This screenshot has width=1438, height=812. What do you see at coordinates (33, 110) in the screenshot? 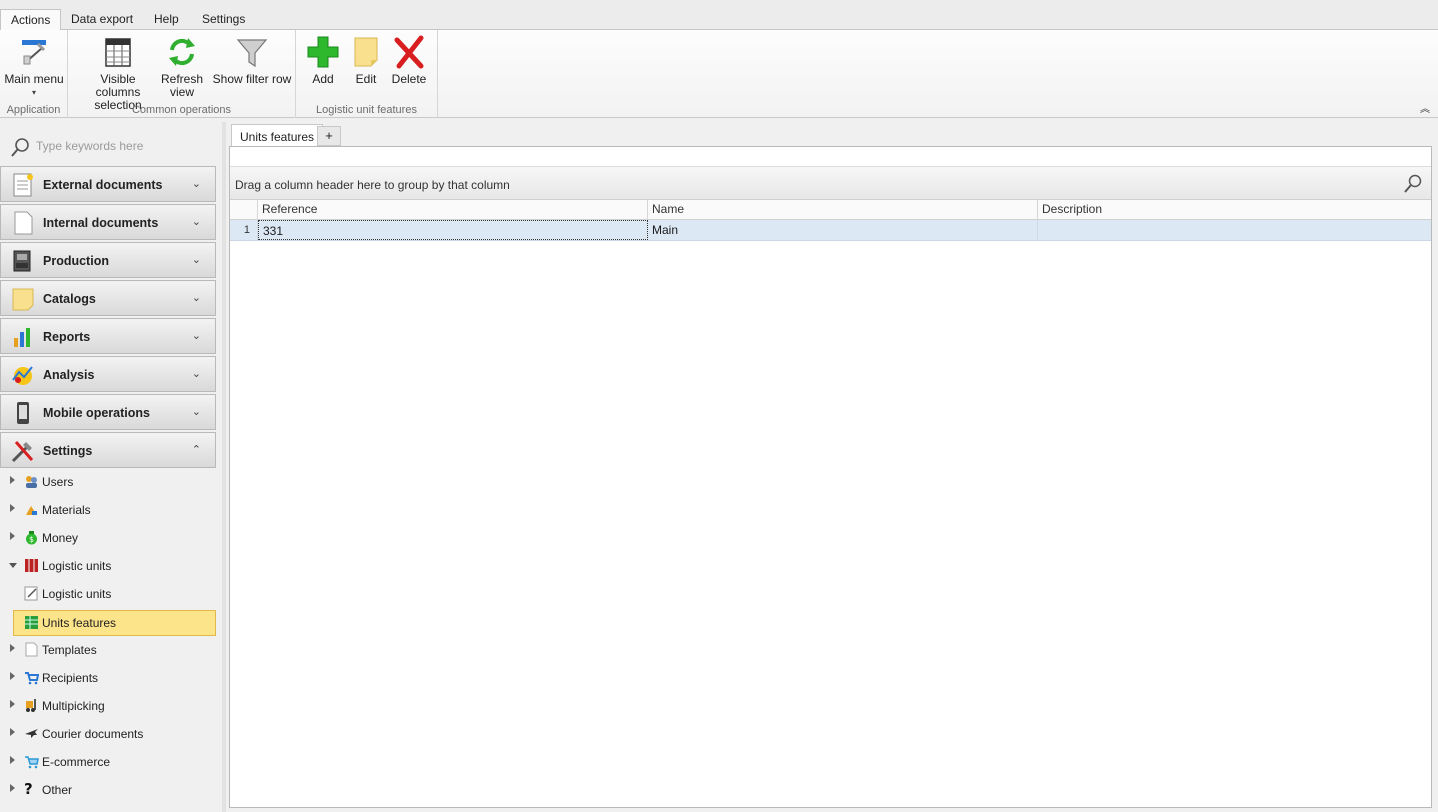
I see `ribbon-group-label: Application` at bounding box center [33, 110].